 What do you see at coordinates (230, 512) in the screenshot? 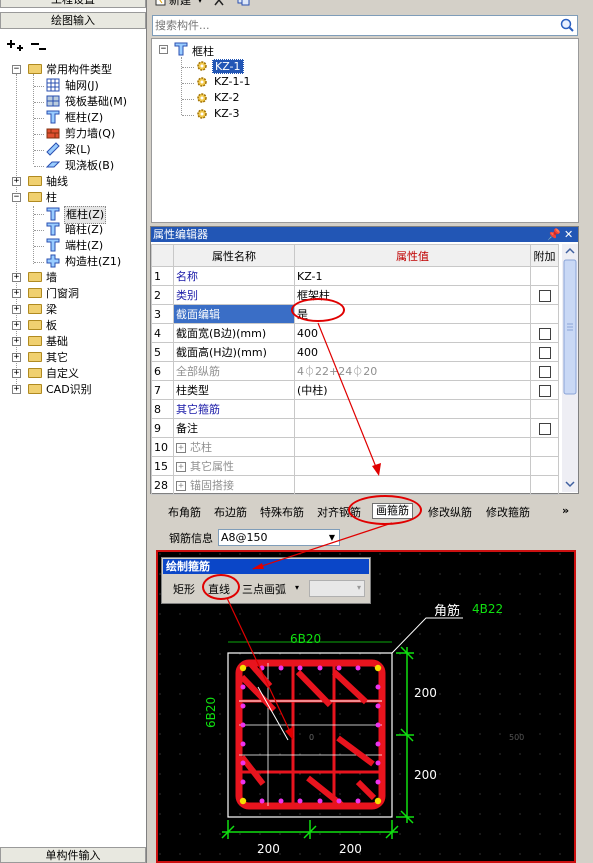
I see `tab-edge-rebar: 布边筋` at bounding box center [230, 512].